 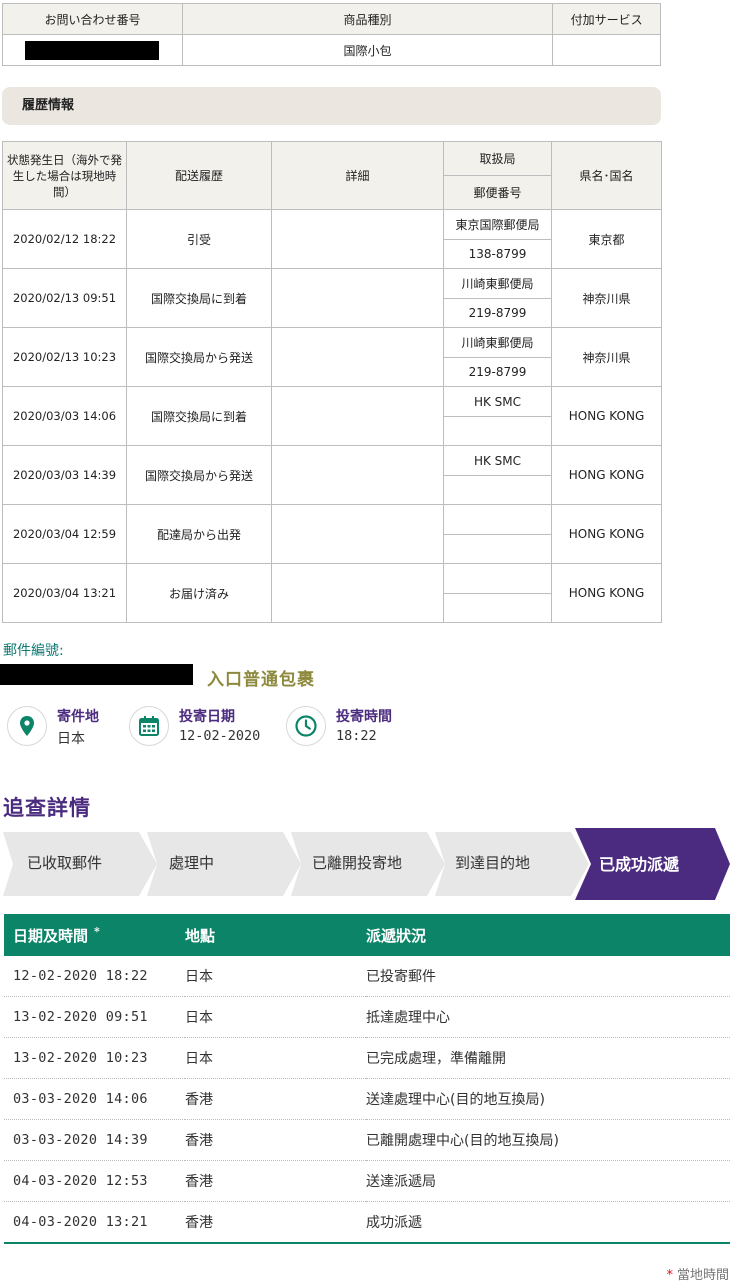 What do you see at coordinates (364, 717) in the screenshot?
I see `post-time-title: 投寄時間` at bounding box center [364, 717].